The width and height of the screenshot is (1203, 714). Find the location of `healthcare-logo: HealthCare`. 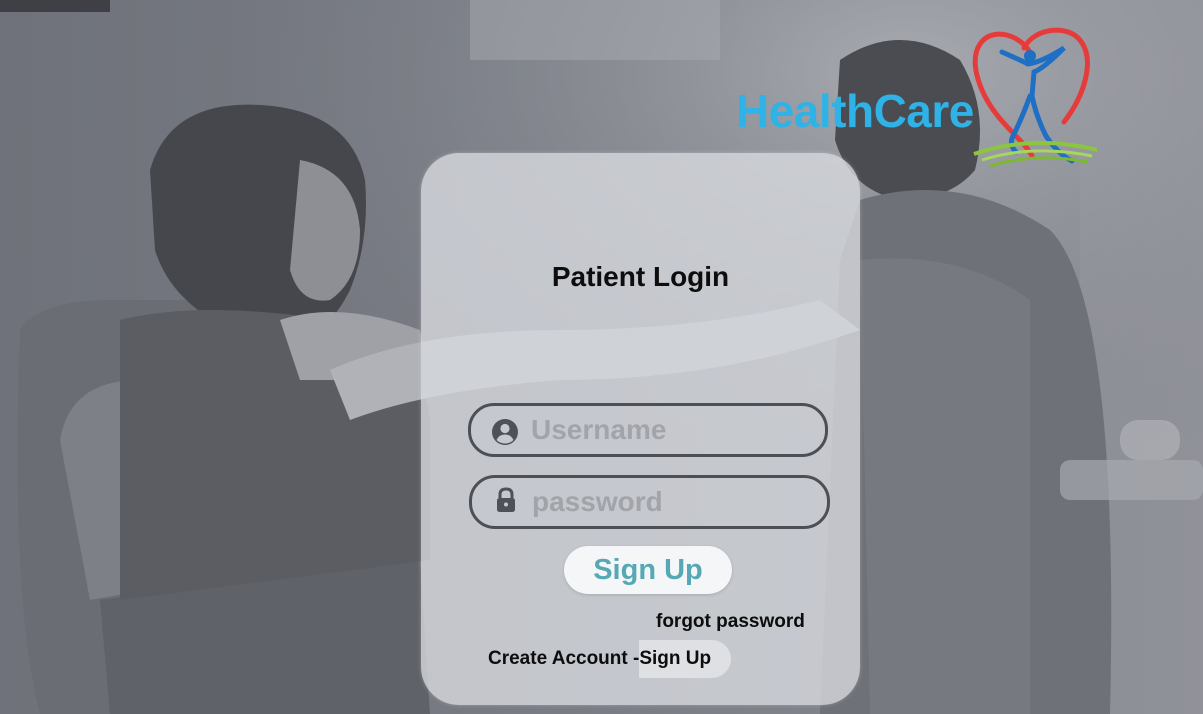

healthcare-logo: HealthCare is located at coordinates (916, 98).